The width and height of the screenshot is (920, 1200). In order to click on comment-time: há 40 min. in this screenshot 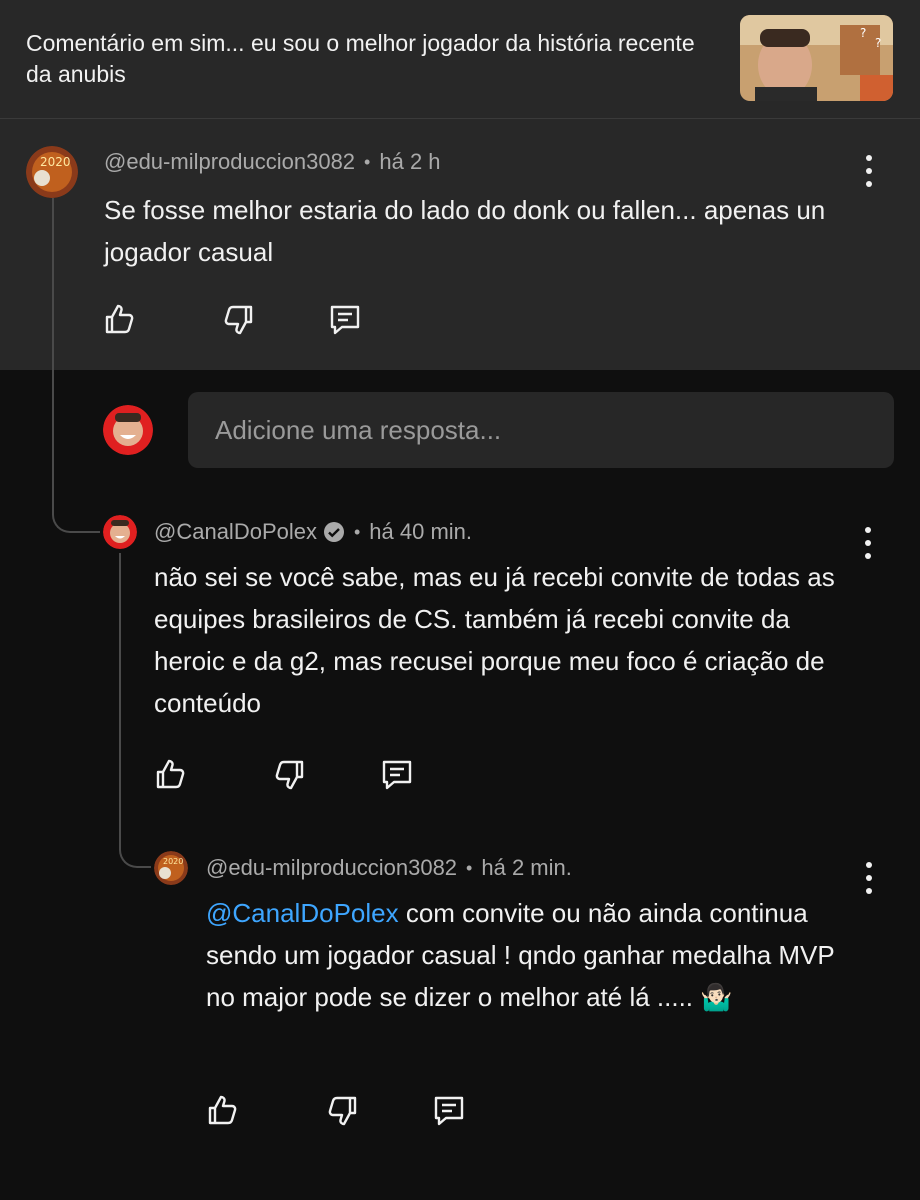, I will do `click(421, 531)`.